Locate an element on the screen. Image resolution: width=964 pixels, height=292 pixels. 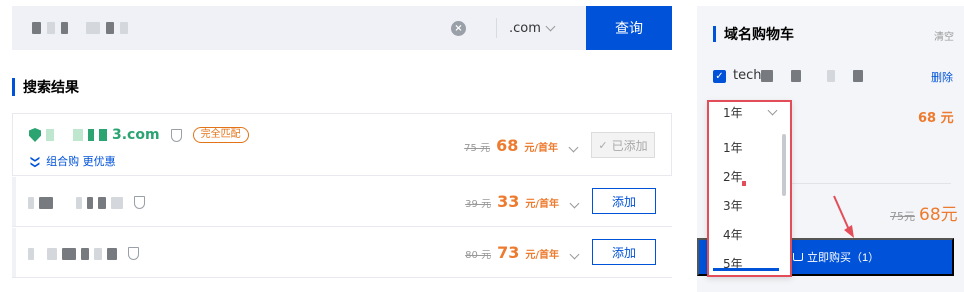
item-price: 68 元 is located at coordinates (936, 118).